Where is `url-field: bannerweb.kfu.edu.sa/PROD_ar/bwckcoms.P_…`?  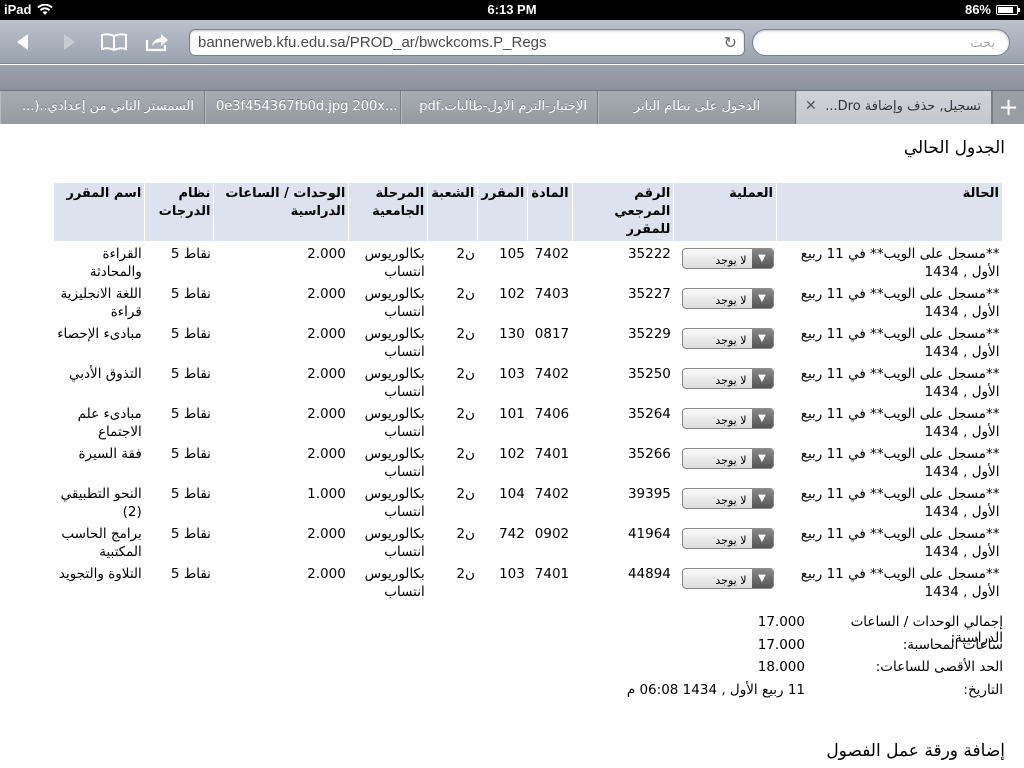
url-field: bannerweb.kfu.edu.sa/PROD_ar/bwckcoms.P_… is located at coordinates (467, 42).